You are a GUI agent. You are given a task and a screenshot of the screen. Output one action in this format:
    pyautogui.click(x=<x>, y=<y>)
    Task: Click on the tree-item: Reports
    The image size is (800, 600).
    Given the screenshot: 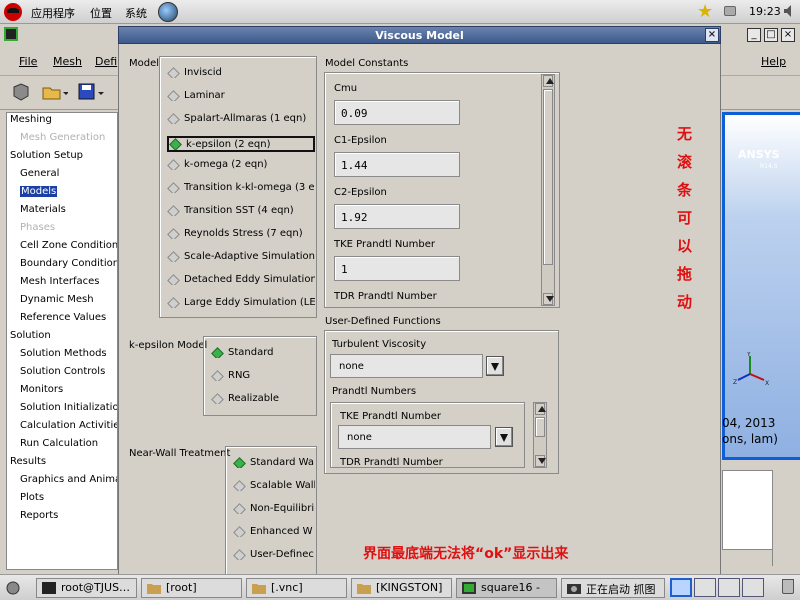 What is the action you would take?
    pyautogui.click(x=39, y=515)
    